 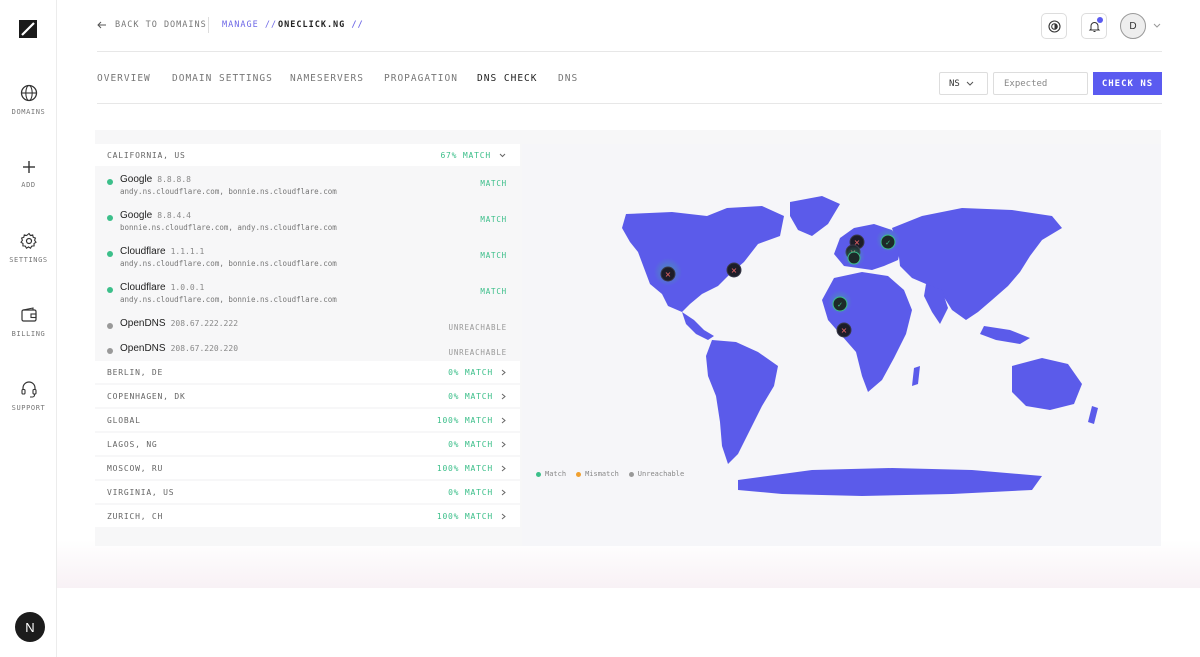 What do you see at coordinates (204, 348) in the screenshot?
I see `resolver-ip: 208.67.220.220` at bounding box center [204, 348].